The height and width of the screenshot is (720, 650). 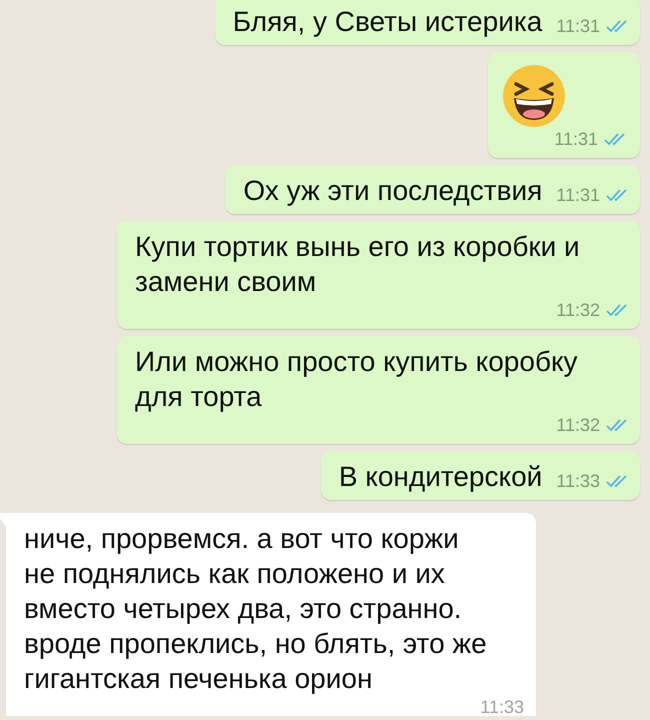 What do you see at coordinates (440, 477) in the screenshot?
I see `message-text: В кондитерской` at bounding box center [440, 477].